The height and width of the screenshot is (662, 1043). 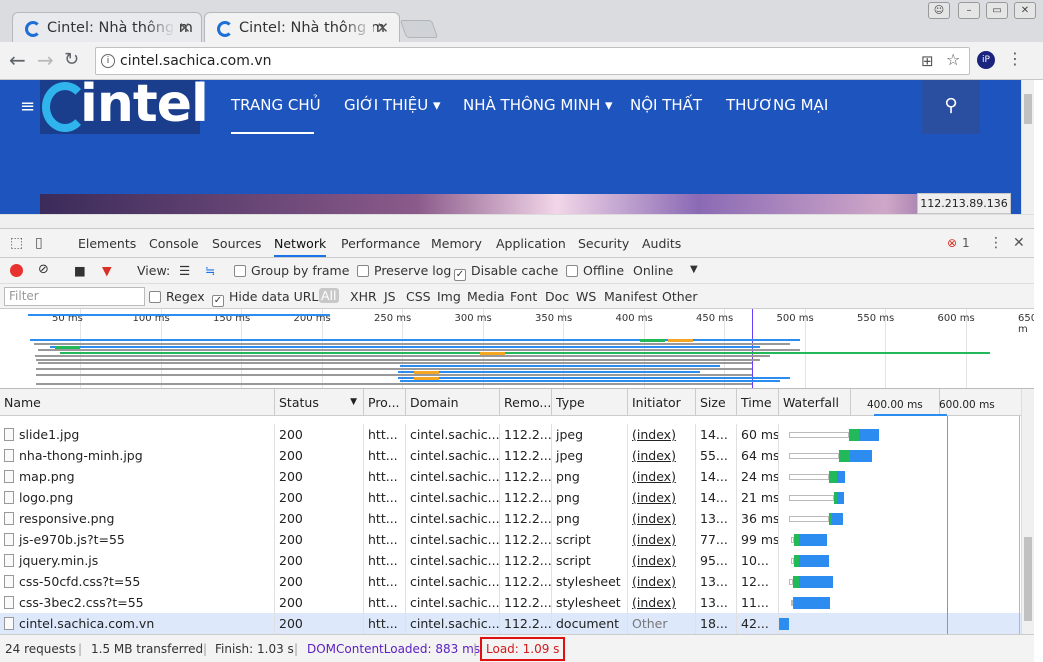 I want to click on profile-icon: ☺, so click(x=939, y=10).